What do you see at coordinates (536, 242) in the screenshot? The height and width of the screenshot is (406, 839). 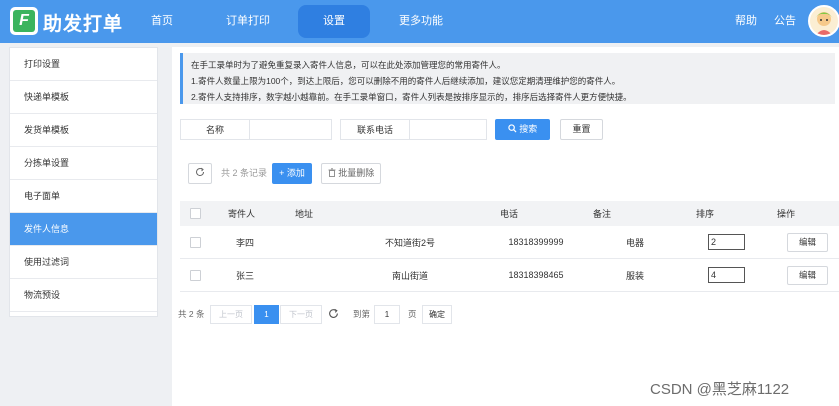 I see `cell-phone: 18318399999` at bounding box center [536, 242].